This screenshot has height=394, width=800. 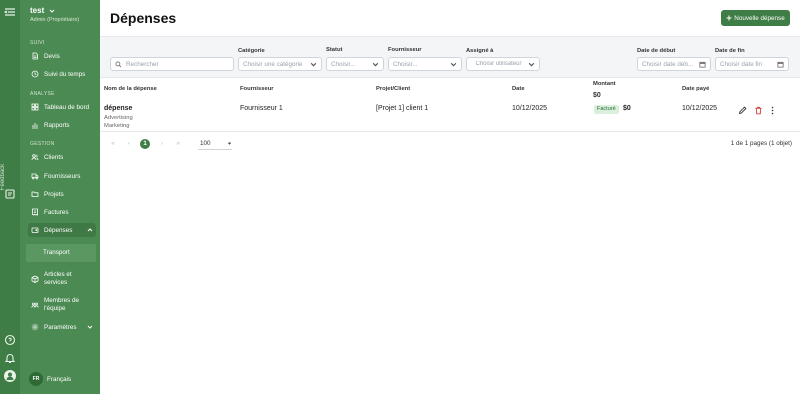 I want to click on column-header-date: Date, so click(x=518, y=89).